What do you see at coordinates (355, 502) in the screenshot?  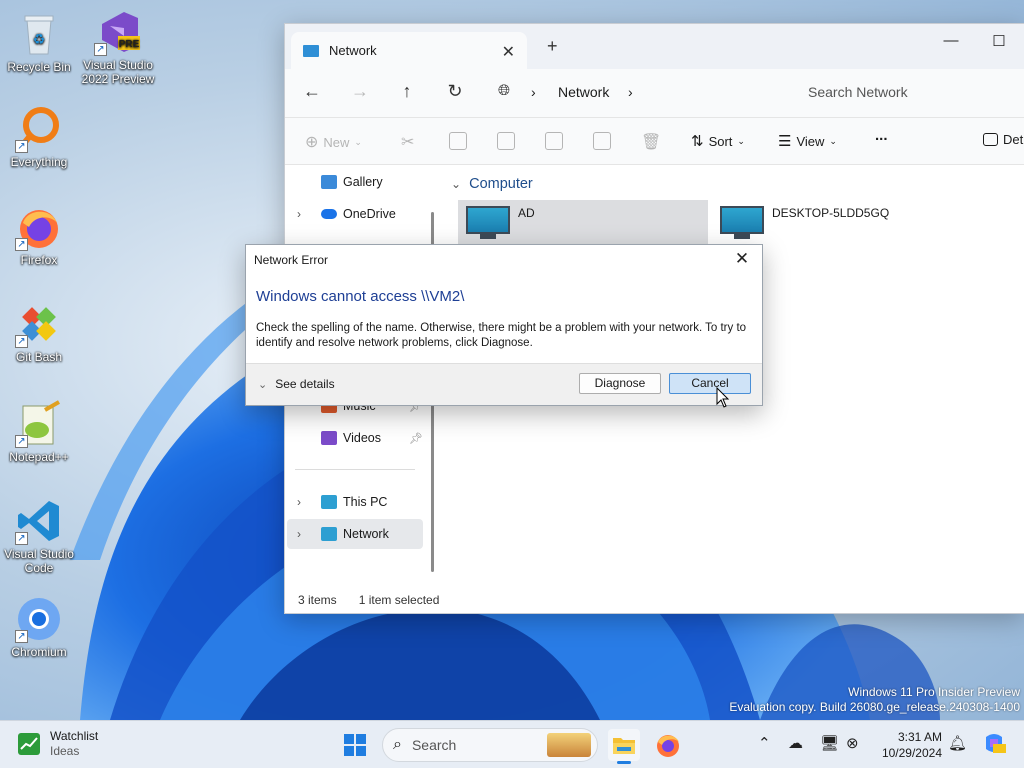 I see `sidebar-item-this-pc: › This PC` at bounding box center [355, 502].